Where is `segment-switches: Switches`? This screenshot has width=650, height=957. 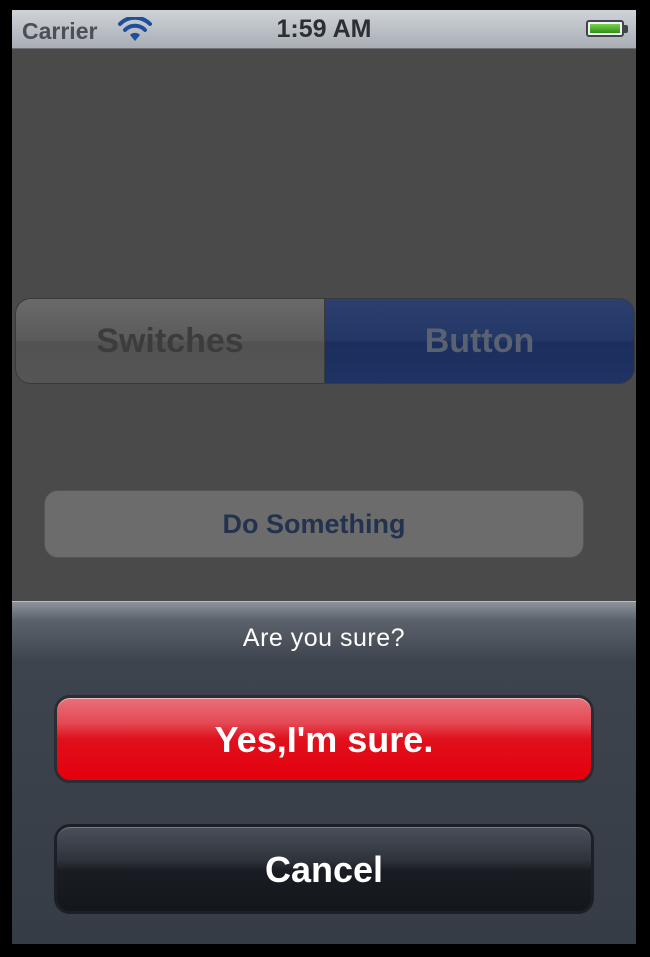 segment-switches: Switches is located at coordinates (170, 341).